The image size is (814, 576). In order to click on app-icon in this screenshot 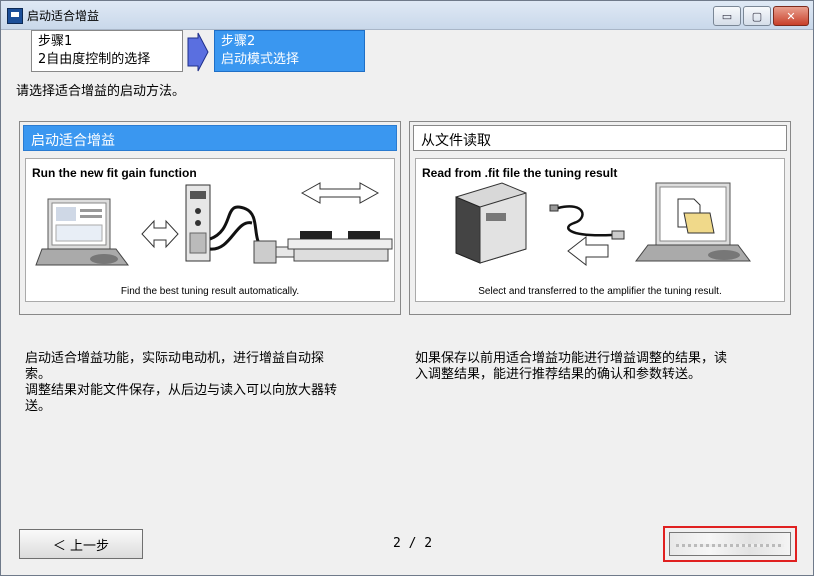, I will do `click(15, 16)`.